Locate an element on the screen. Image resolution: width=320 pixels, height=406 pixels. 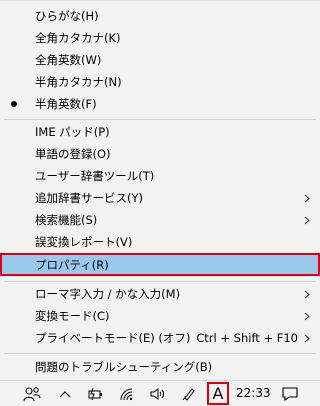
menu-item-halfwidth-alphanumeric: 半角英数(F) is located at coordinates (160, 104).